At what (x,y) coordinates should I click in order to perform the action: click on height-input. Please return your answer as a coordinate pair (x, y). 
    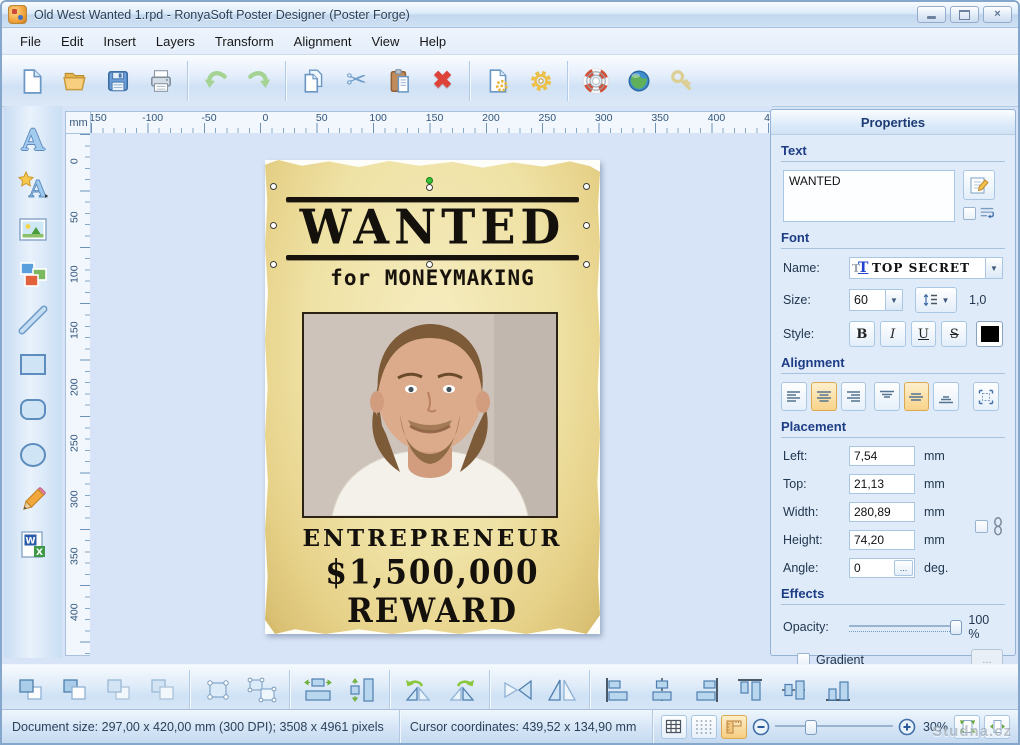
    Looking at the image, I should click on (882, 540).